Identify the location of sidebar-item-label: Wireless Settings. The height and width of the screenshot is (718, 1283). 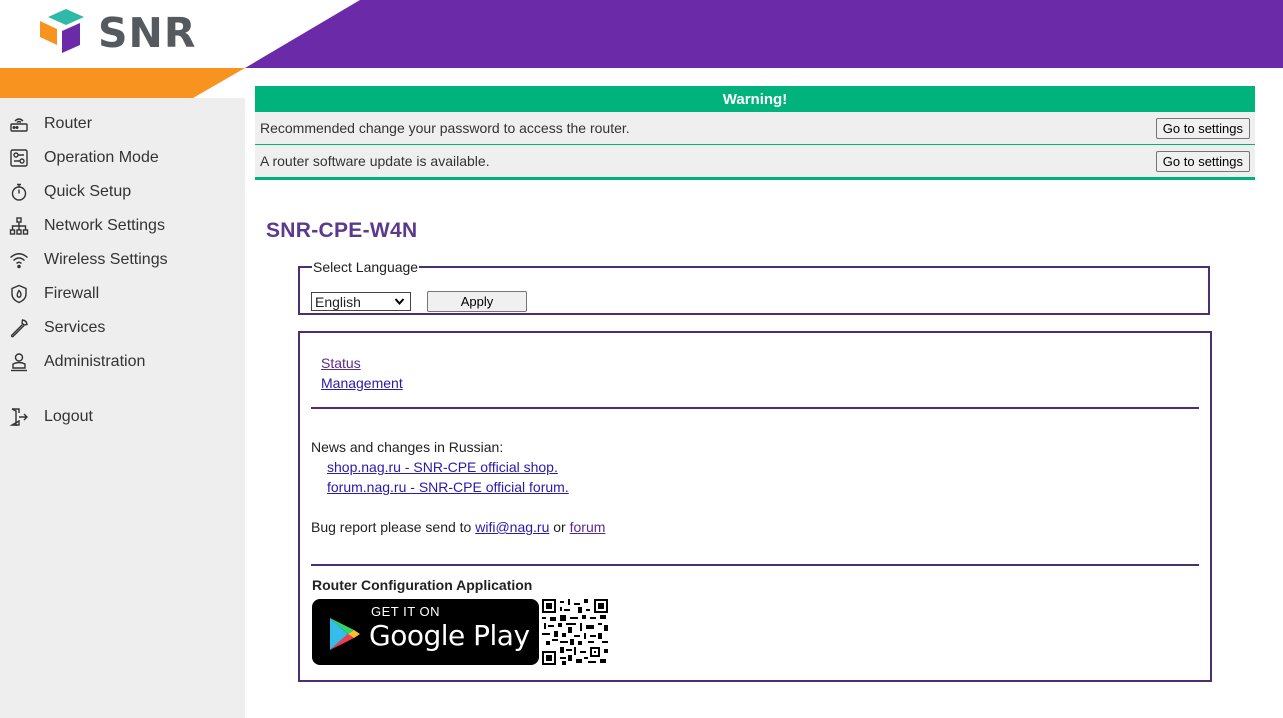
(106, 259).